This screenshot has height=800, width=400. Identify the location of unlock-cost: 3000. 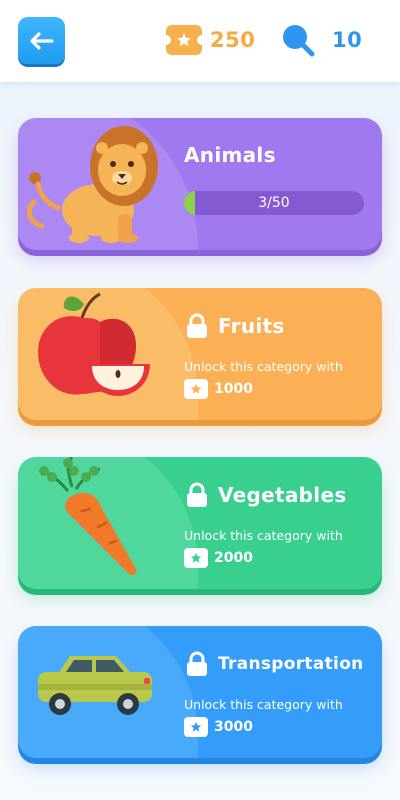
(218, 727).